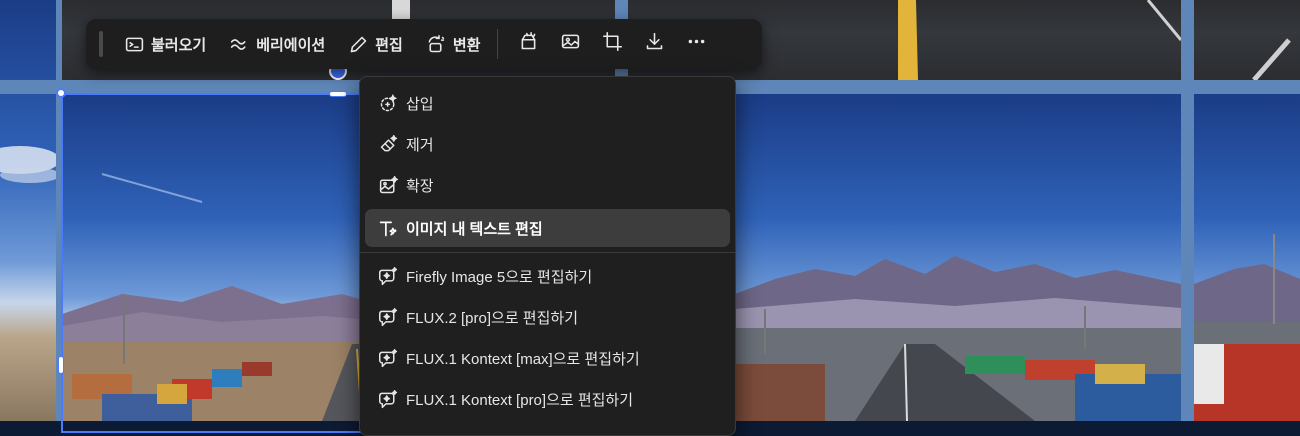  Describe the element at coordinates (466, 45) in the screenshot. I see `transform-button-label: 변환` at that location.